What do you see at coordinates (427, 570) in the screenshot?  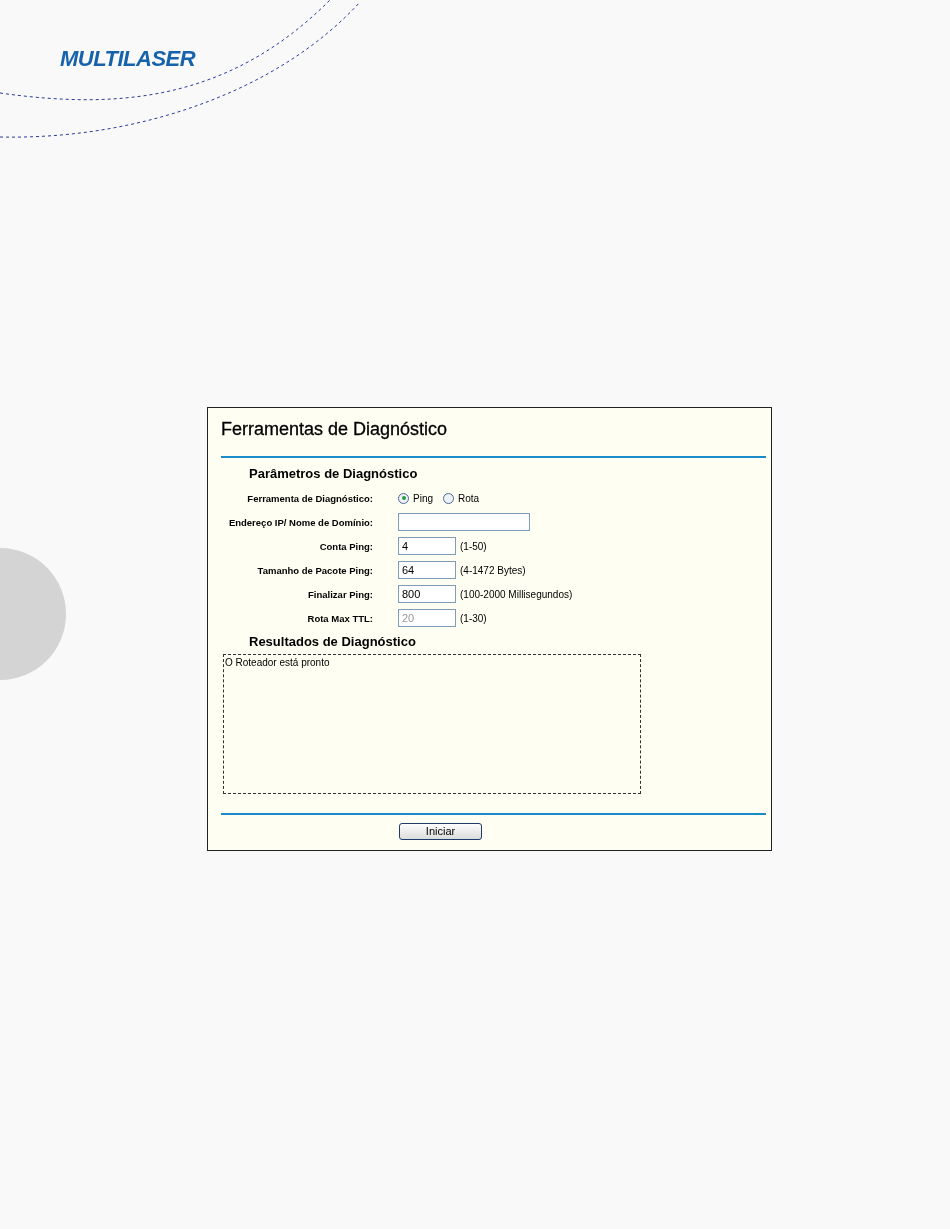 I see `input-field: 64` at bounding box center [427, 570].